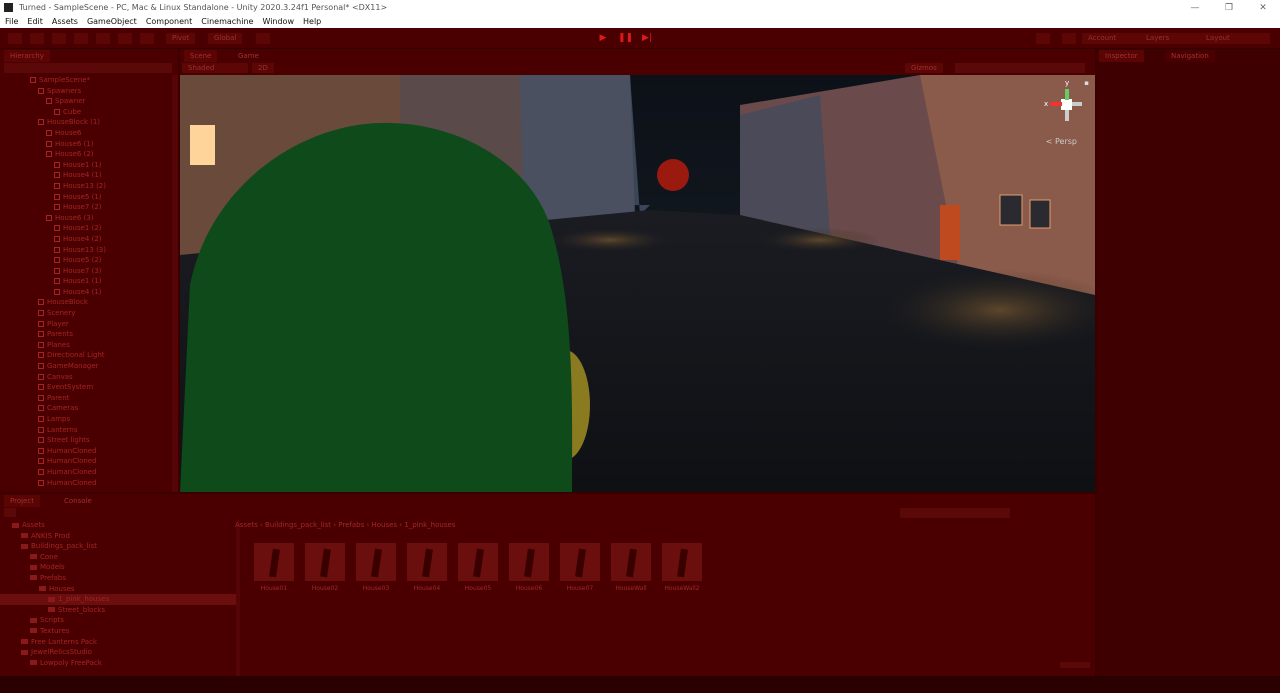 The height and width of the screenshot is (693, 1280). I want to click on project-folder-item: Prefabs, so click(118, 578).